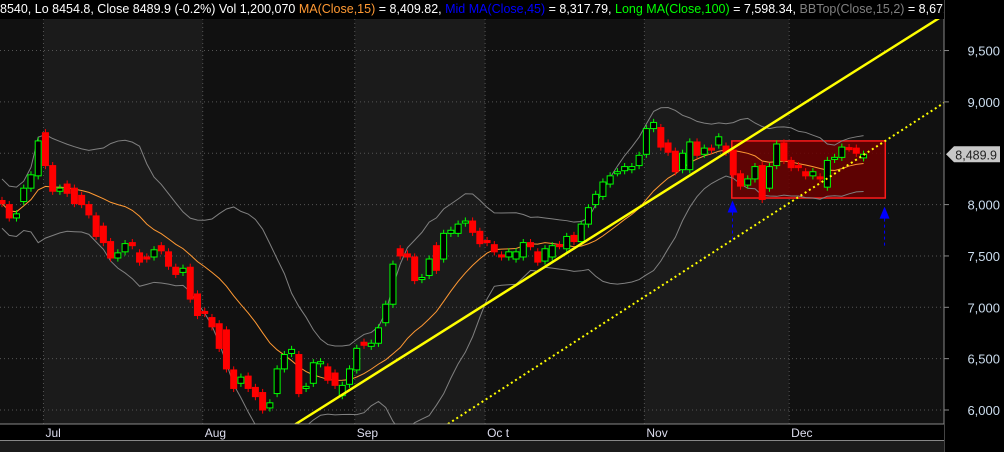  What do you see at coordinates (974, 235) in the screenshot?
I see `price-axis` at bounding box center [974, 235].